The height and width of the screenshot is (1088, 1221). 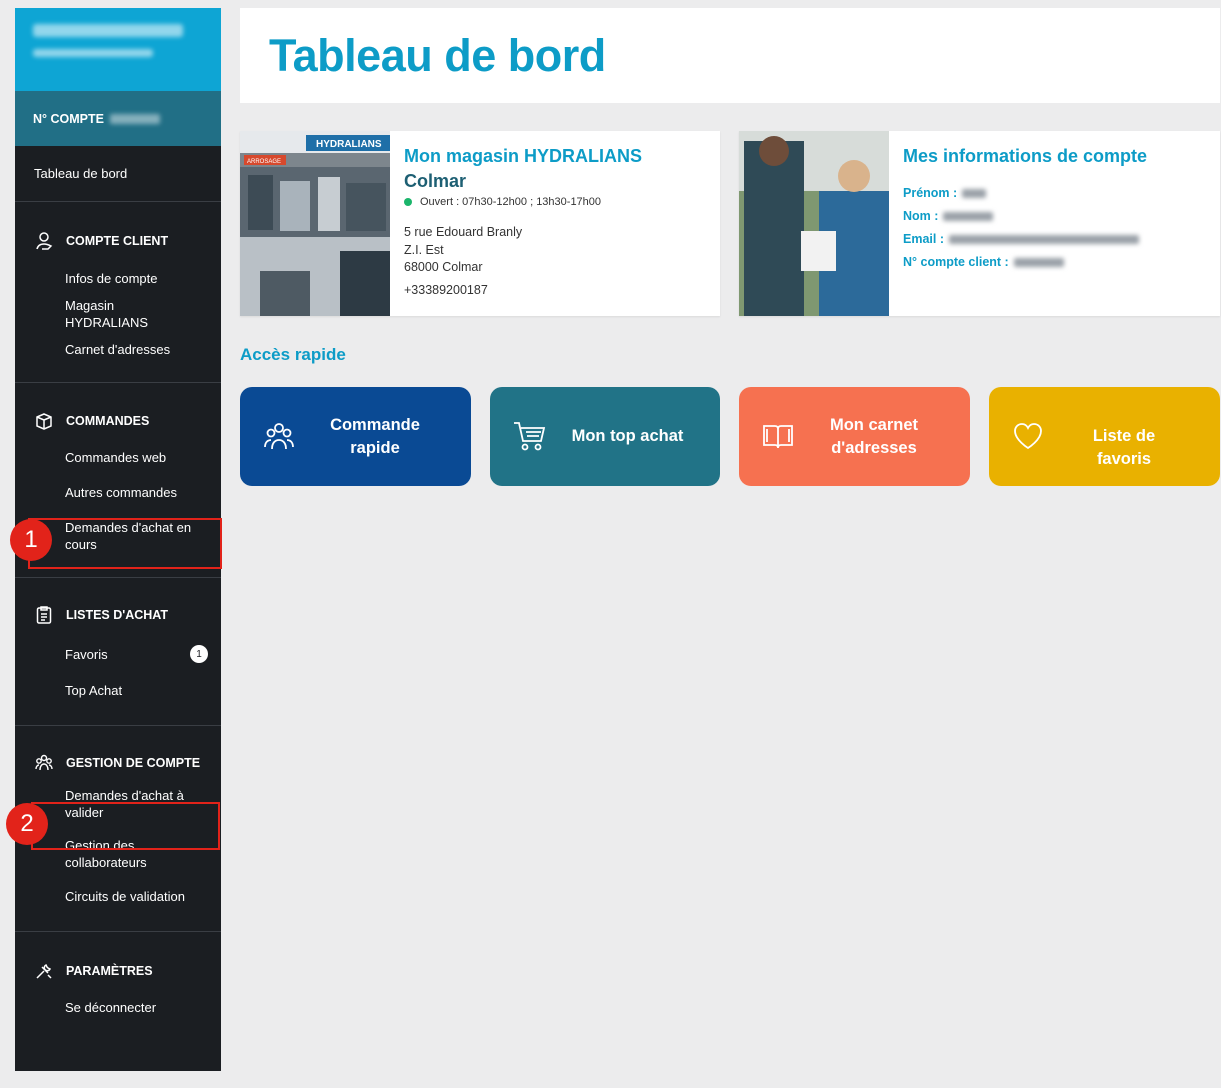 What do you see at coordinates (93, 53) in the screenshot?
I see `agency-subtitle-redacted` at bounding box center [93, 53].